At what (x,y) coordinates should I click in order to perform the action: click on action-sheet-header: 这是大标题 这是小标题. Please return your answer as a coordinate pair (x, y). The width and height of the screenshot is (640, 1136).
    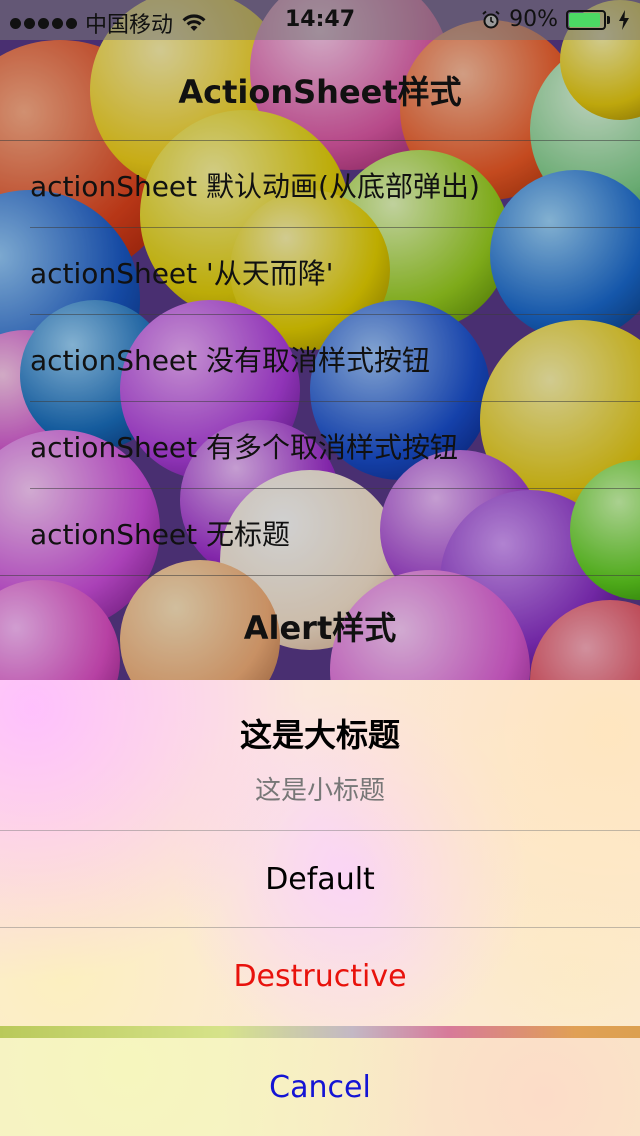
    Looking at the image, I should click on (320, 755).